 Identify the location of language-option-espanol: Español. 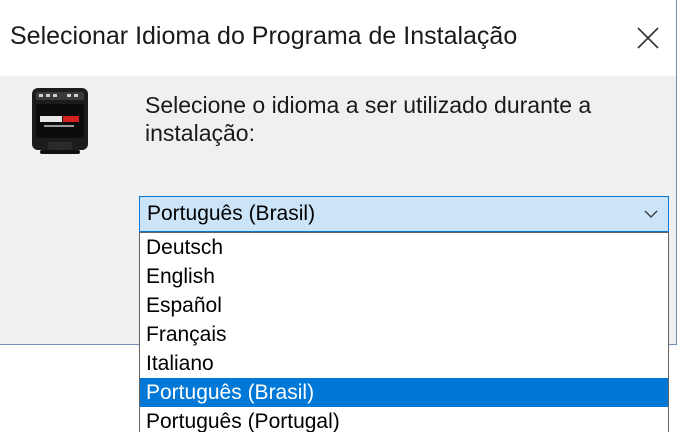
(404, 305).